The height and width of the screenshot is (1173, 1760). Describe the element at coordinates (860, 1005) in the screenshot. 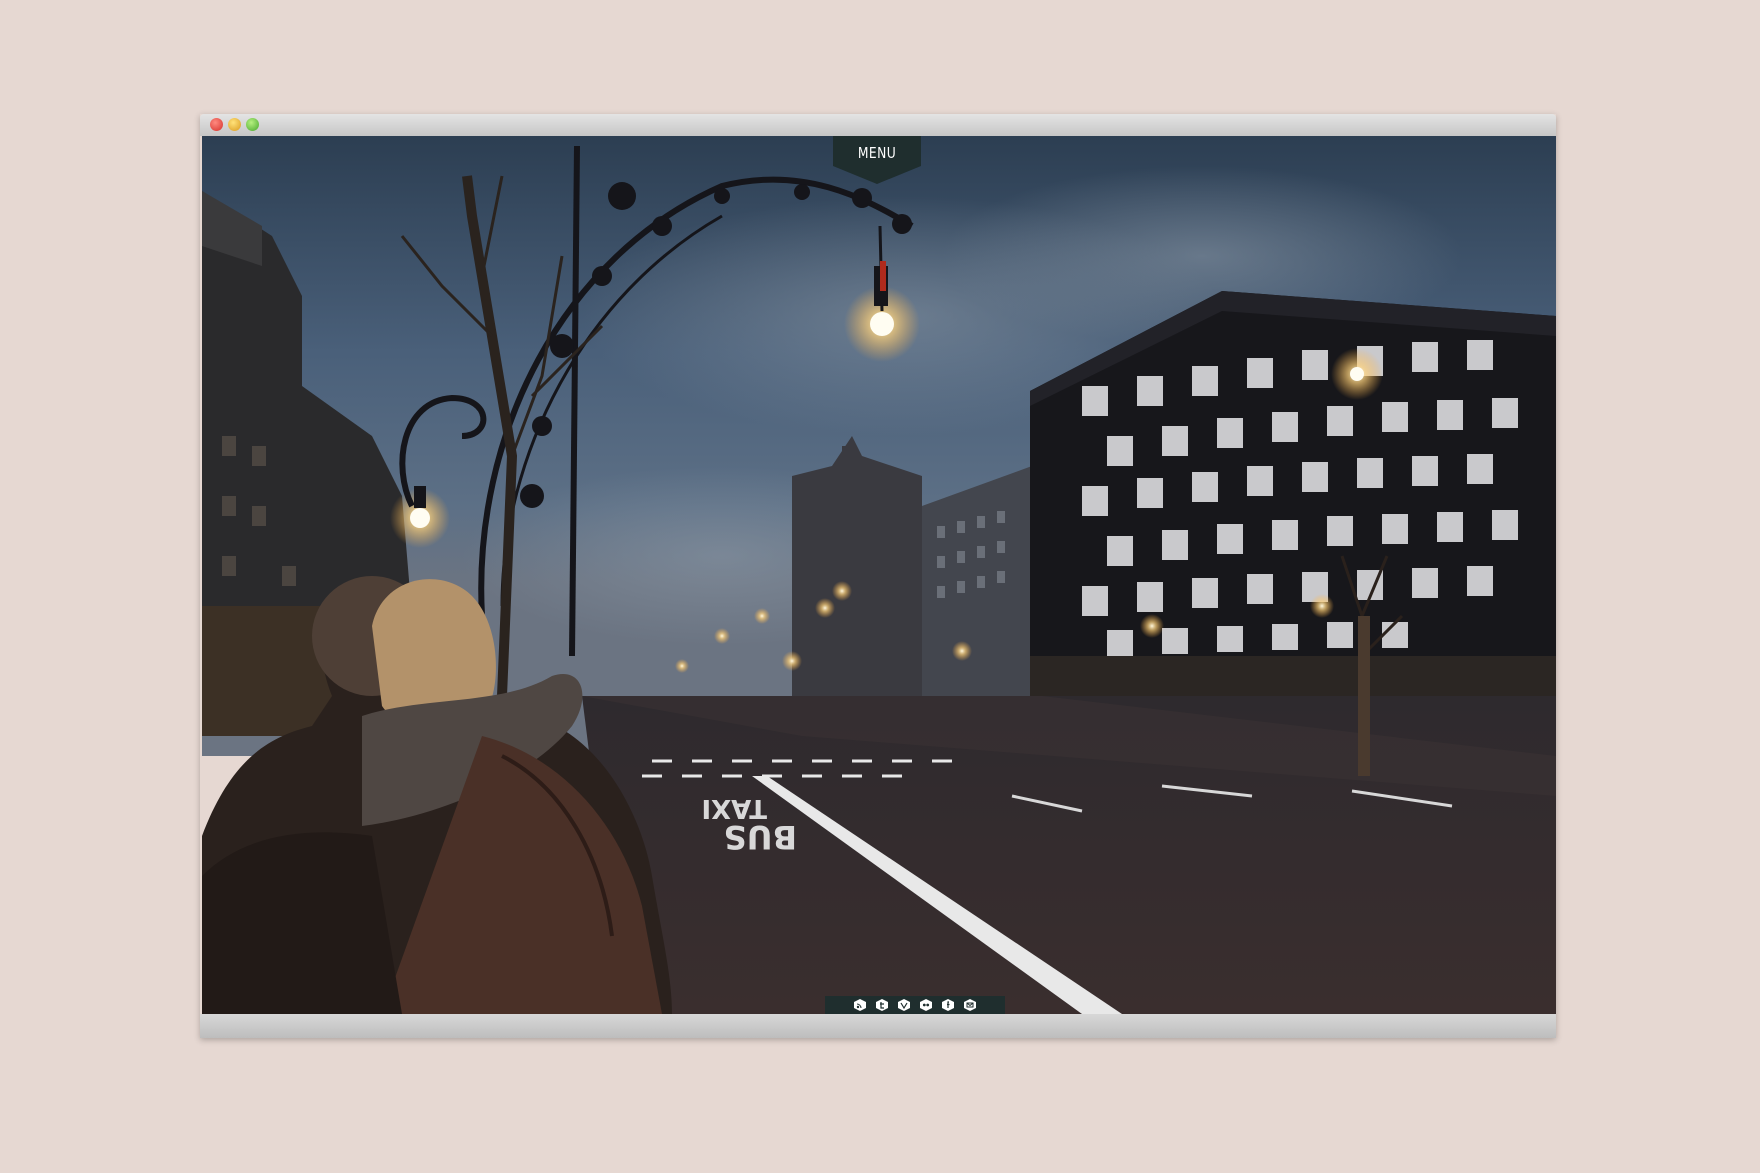

I see `rss-icon` at that location.